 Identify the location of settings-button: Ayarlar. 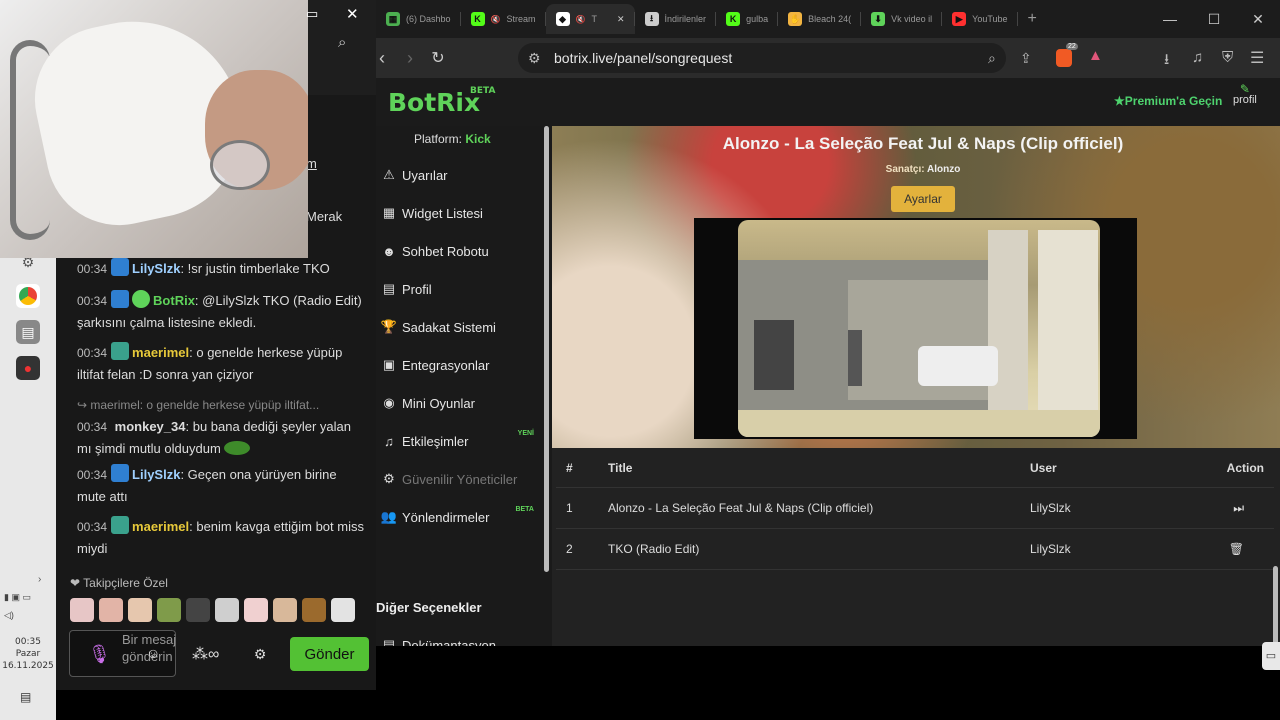
(923, 199).